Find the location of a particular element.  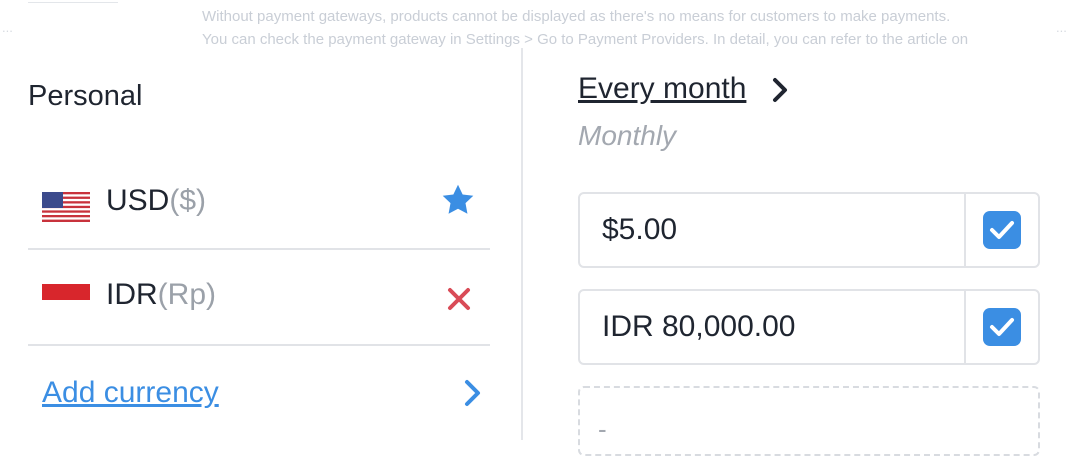

price-checkbox-usd is located at coordinates (1002, 230).